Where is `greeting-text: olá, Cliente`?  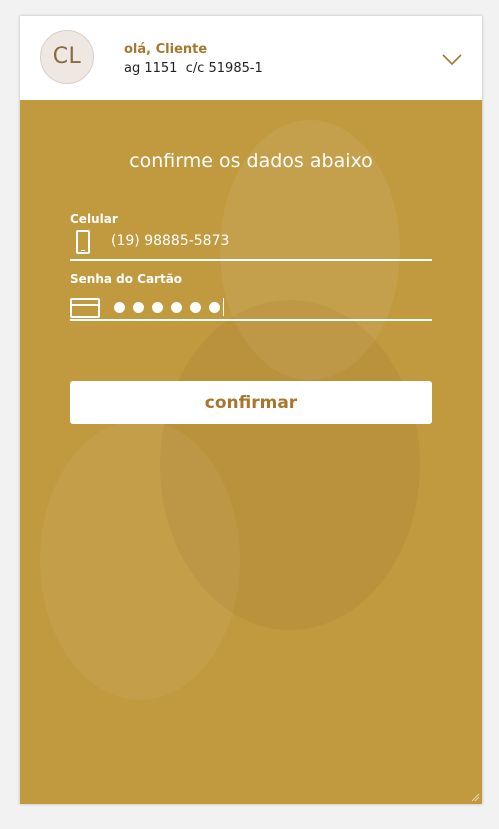 greeting-text: olá, Cliente is located at coordinates (166, 49).